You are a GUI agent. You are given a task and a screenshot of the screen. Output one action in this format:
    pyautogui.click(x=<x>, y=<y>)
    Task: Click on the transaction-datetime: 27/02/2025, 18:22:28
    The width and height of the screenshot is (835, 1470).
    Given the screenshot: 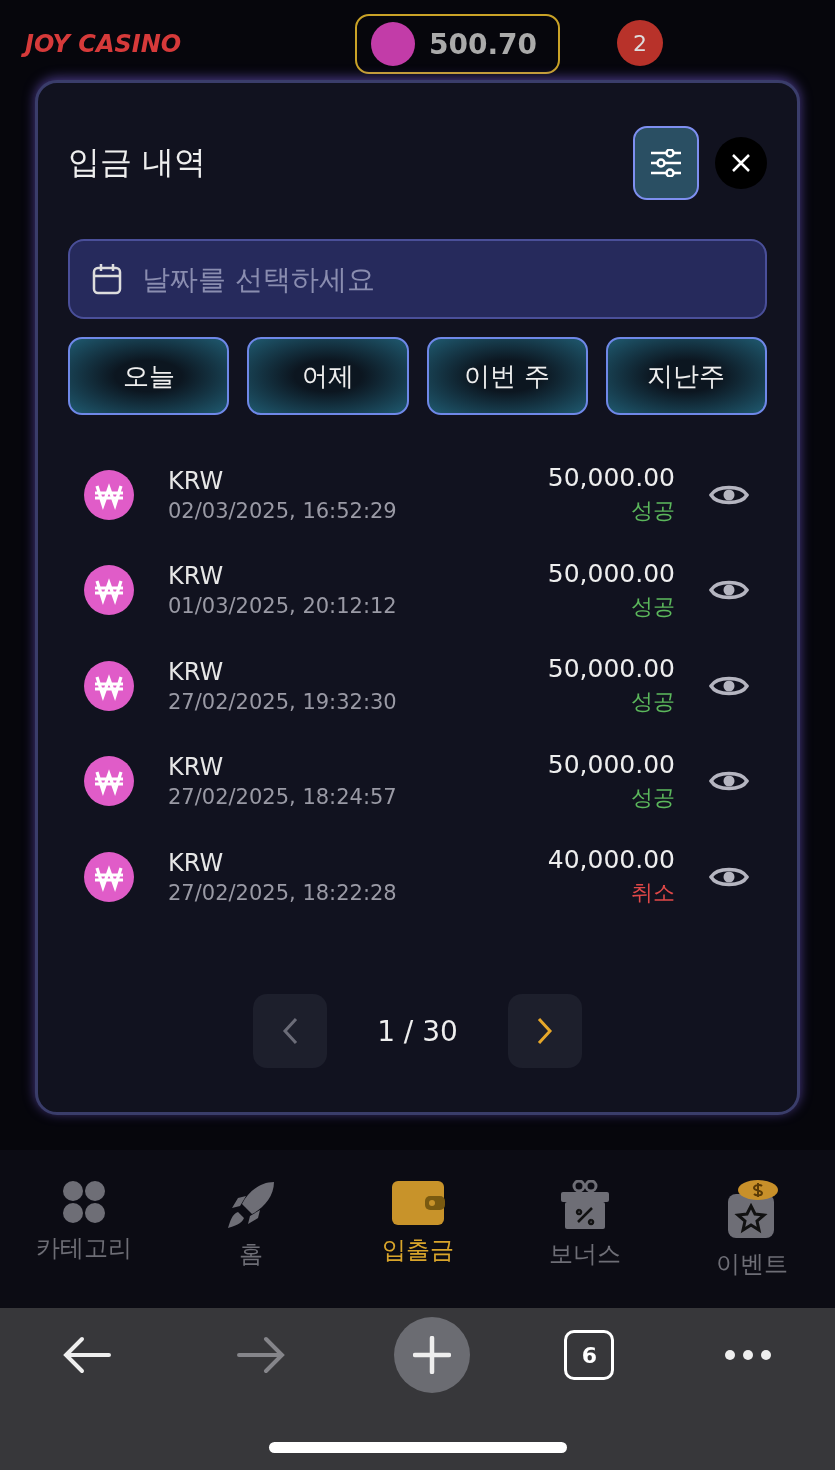 What is the action you would take?
    pyautogui.click(x=283, y=892)
    